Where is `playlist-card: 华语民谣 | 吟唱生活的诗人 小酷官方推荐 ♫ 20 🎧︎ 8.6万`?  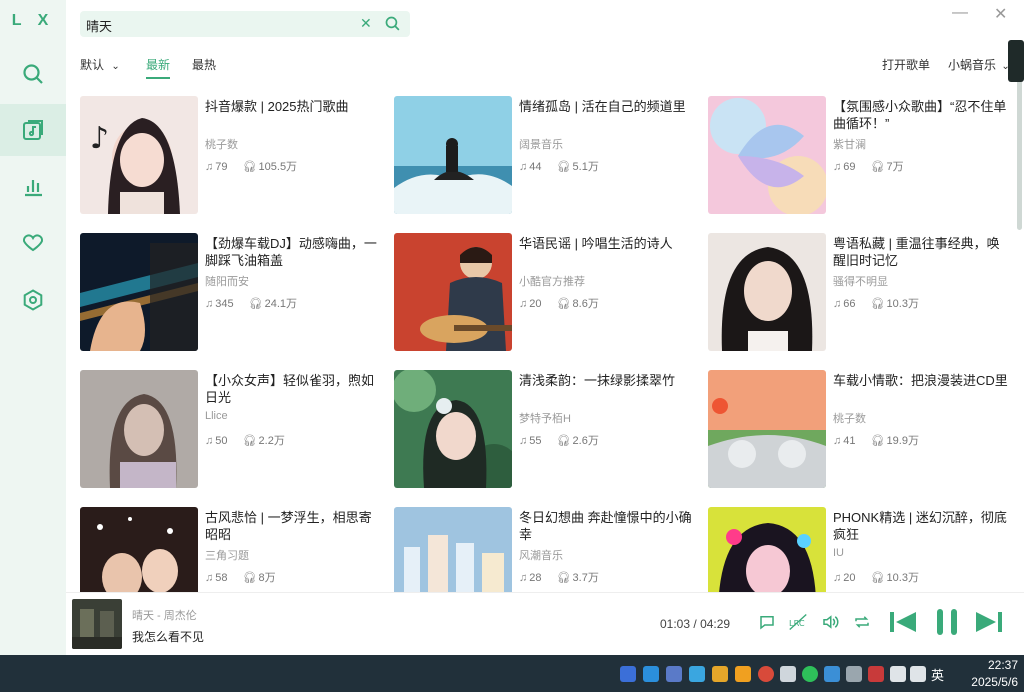 playlist-card: 华语民谣 | 吟唱生活的诗人 小酷官方推荐 ♫ 20 🎧︎ 8.6万 is located at coordinates (544, 293).